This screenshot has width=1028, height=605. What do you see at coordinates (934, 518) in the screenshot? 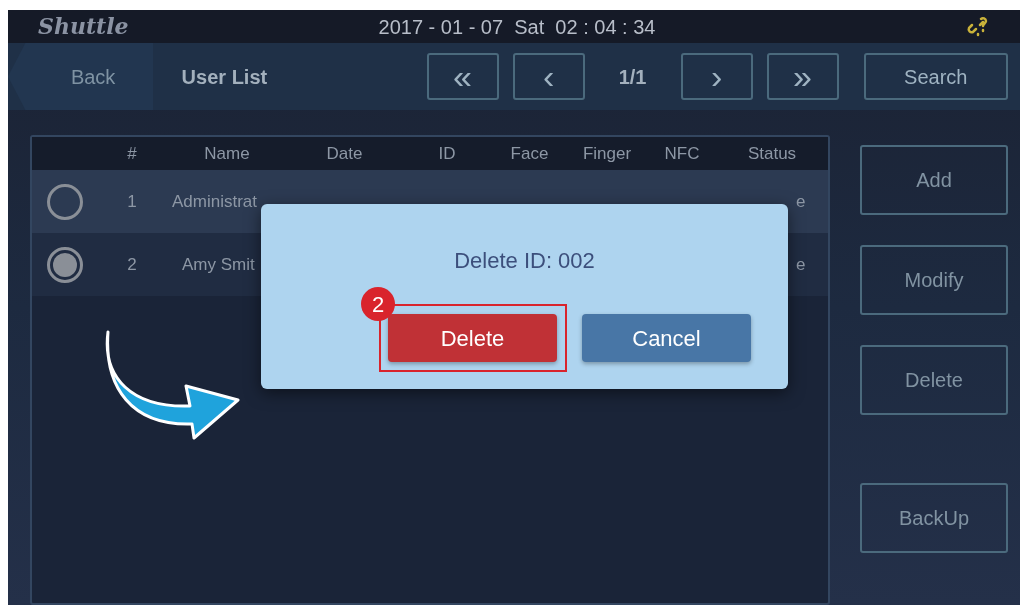
I see `side-action-button: BackUp` at bounding box center [934, 518].